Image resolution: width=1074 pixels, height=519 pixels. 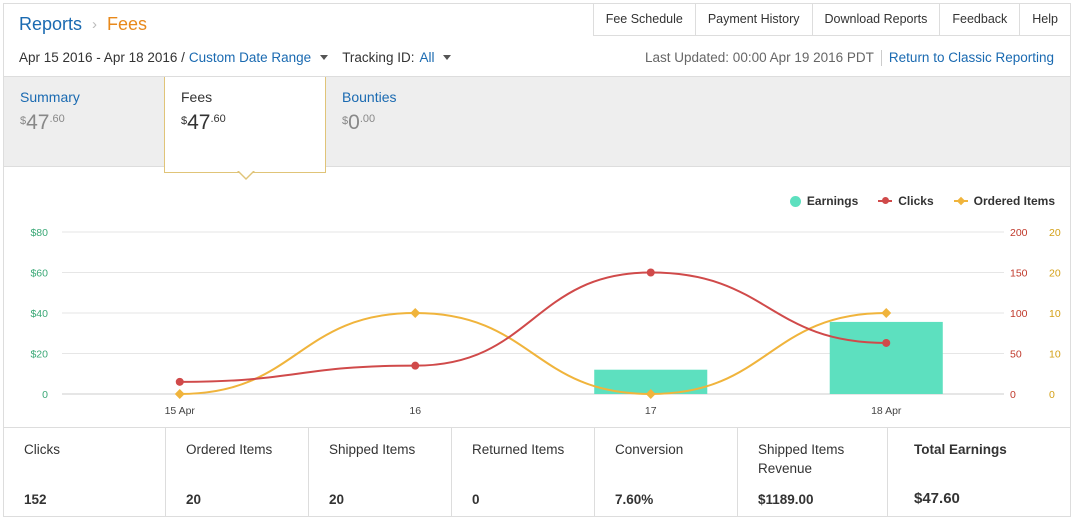 What do you see at coordinates (102, 57) in the screenshot?
I see `date-range-text: Apr 15 2016 - Apr 18 2016 /` at bounding box center [102, 57].